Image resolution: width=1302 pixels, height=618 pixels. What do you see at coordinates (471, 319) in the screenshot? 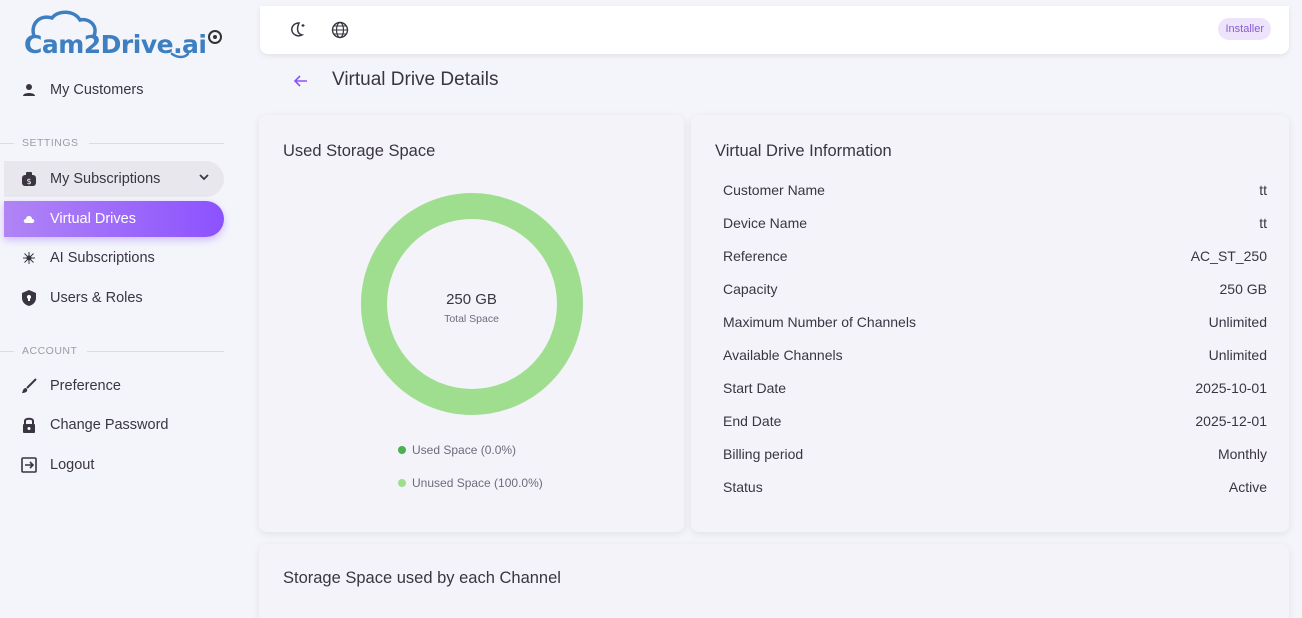
I see `total-space-label: Total Space` at bounding box center [471, 319].